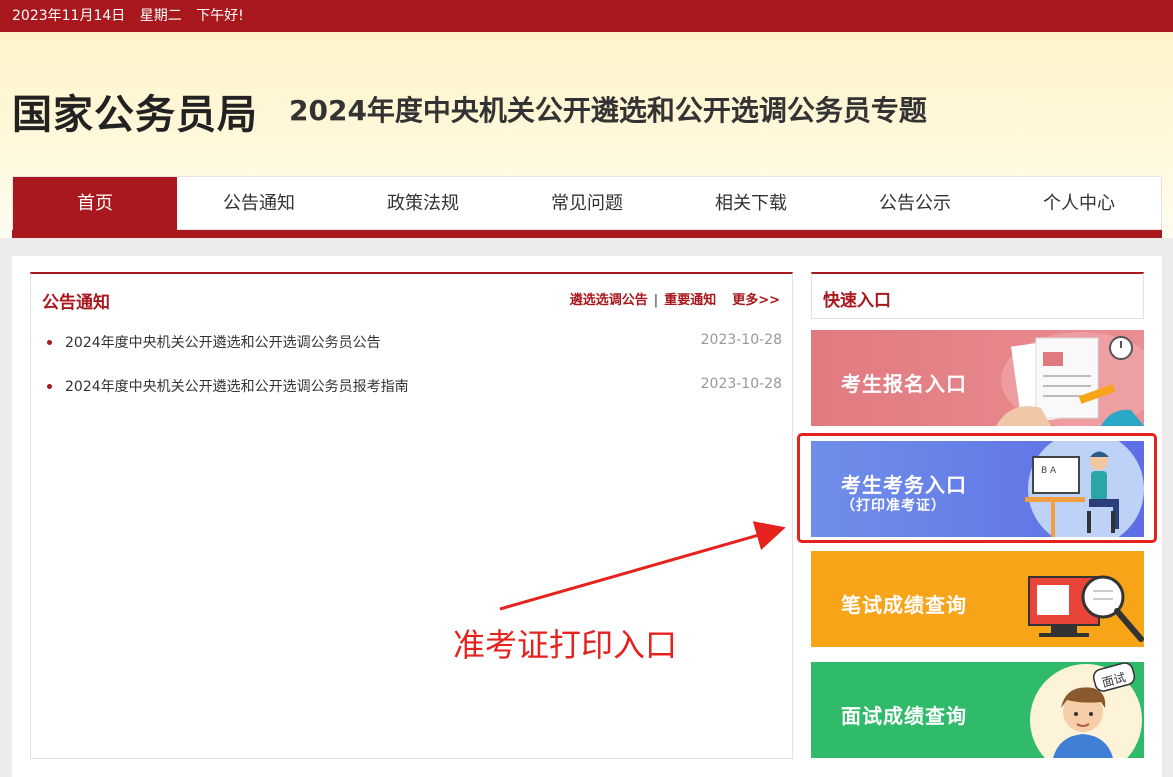 The width and height of the screenshot is (1173, 777). Describe the element at coordinates (220, 16) in the screenshot. I see `greeting: 下午好!` at that location.